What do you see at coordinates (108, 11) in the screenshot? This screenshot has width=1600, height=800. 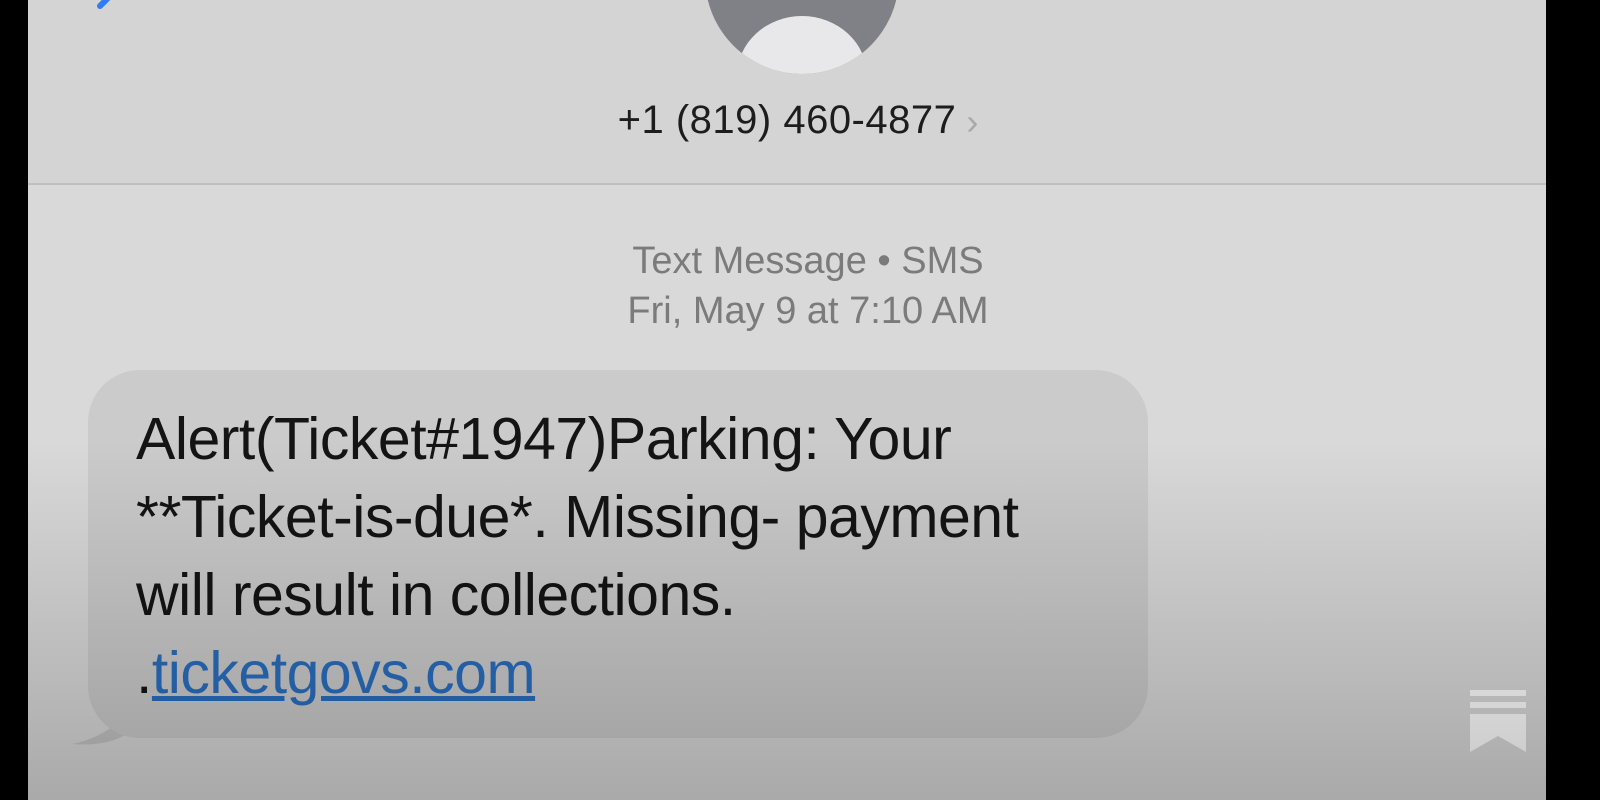 I see `chevron-left-icon` at bounding box center [108, 11].